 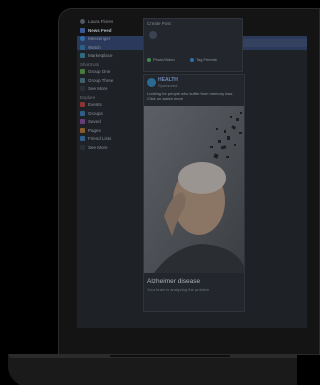 I want to click on nav-item-label: News Feed, so click(x=100, y=30).